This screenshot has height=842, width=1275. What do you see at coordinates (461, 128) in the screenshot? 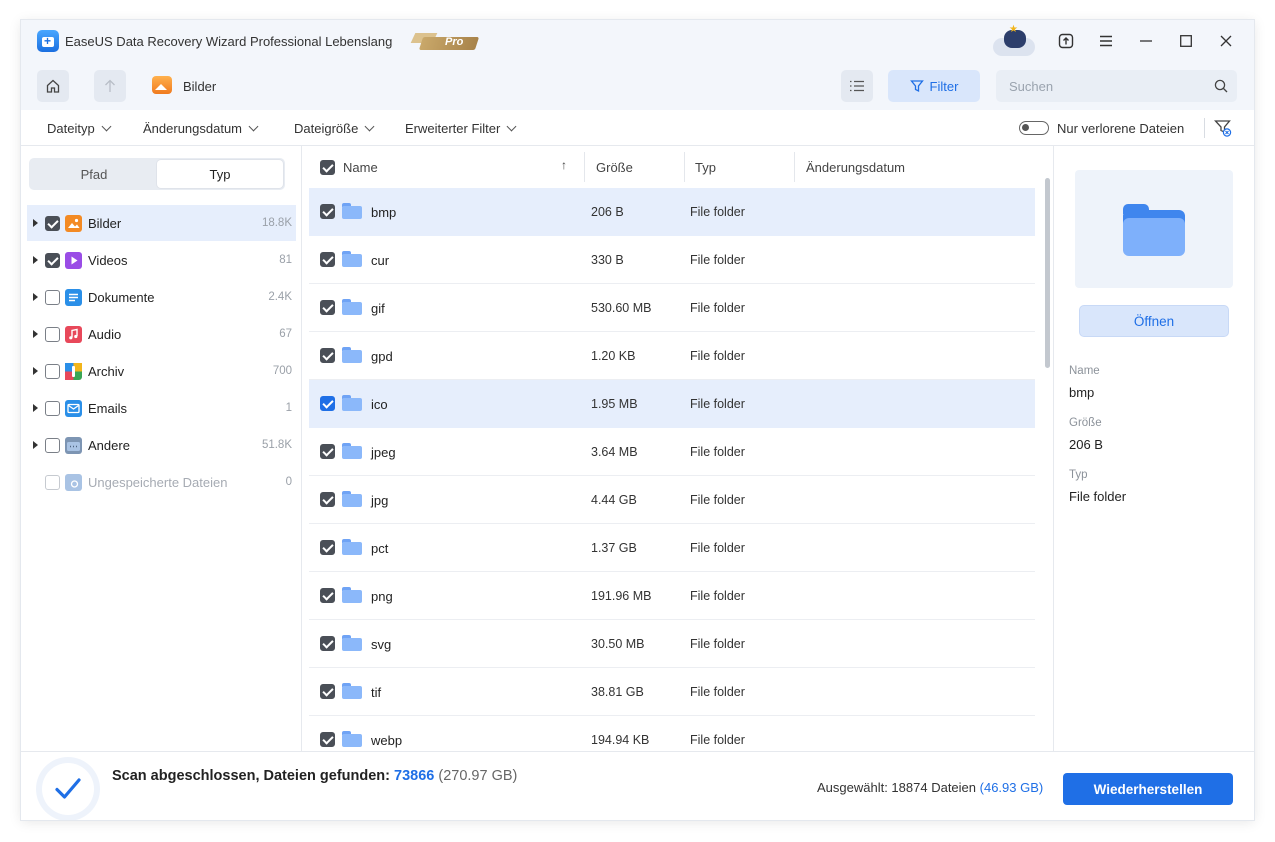
I see `advanced-filter-dropdown: Erweiterter Filter` at bounding box center [461, 128].